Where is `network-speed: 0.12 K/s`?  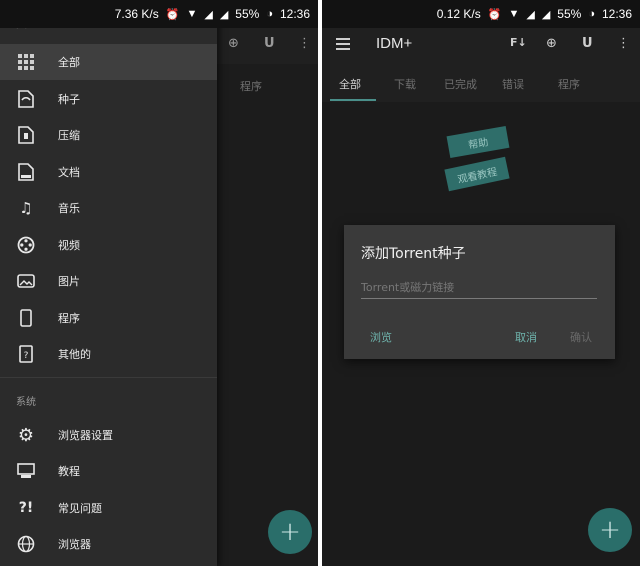 network-speed: 0.12 K/s is located at coordinates (458, 14).